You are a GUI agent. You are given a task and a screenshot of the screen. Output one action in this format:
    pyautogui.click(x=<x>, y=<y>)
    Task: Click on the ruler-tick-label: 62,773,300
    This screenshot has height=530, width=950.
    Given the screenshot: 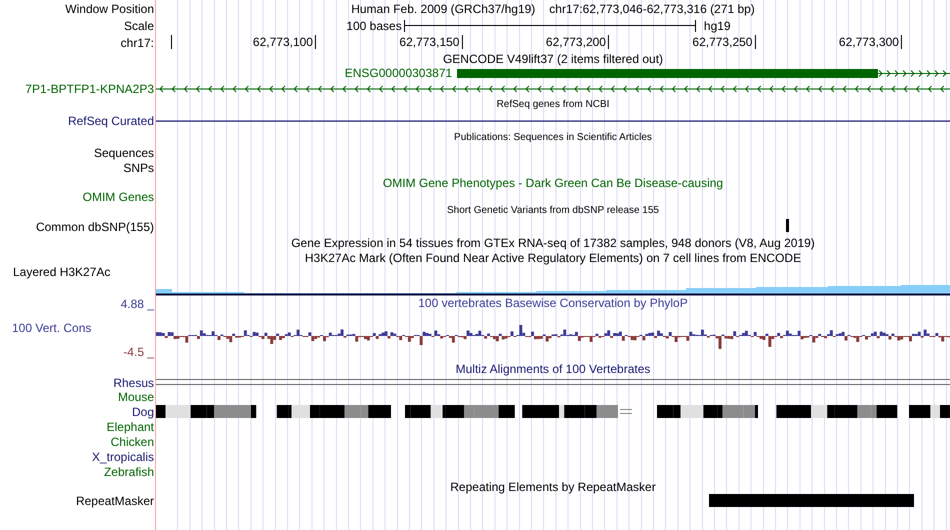 What is the action you would take?
    pyautogui.click(x=870, y=42)
    